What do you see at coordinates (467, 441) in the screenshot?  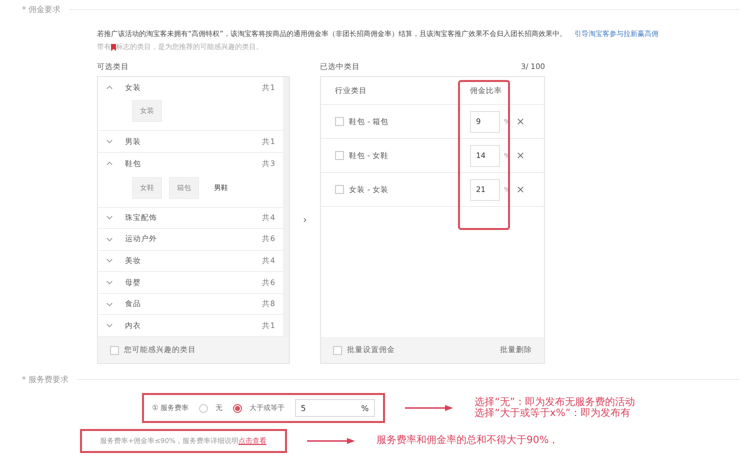 I see `annotation-text: 服务费率和佣金率的总和不得大于90%，` at bounding box center [467, 441].